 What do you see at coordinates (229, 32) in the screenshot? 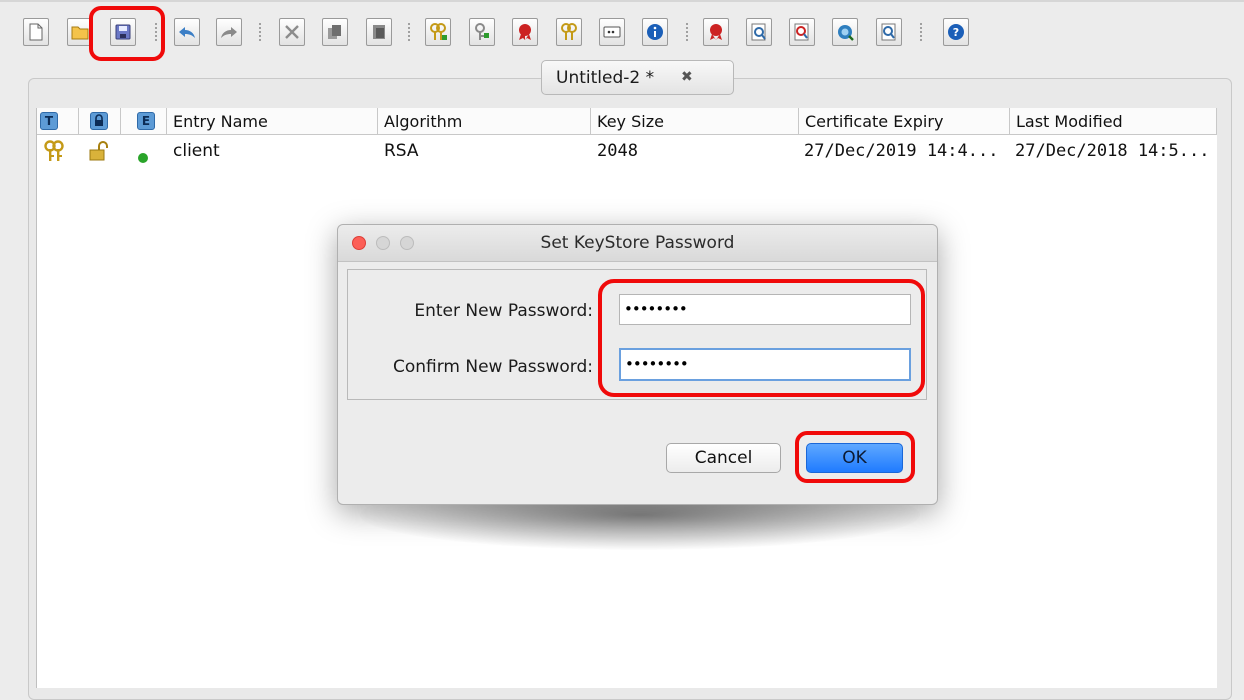
I see `redo-icon` at bounding box center [229, 32].